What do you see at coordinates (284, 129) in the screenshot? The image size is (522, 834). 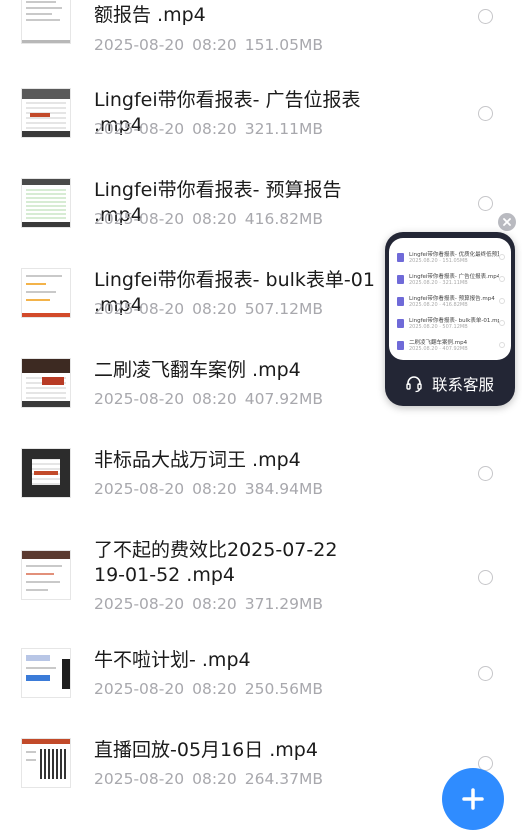 I see `file-size: 321.11MB` at bounding box center [284, 129].